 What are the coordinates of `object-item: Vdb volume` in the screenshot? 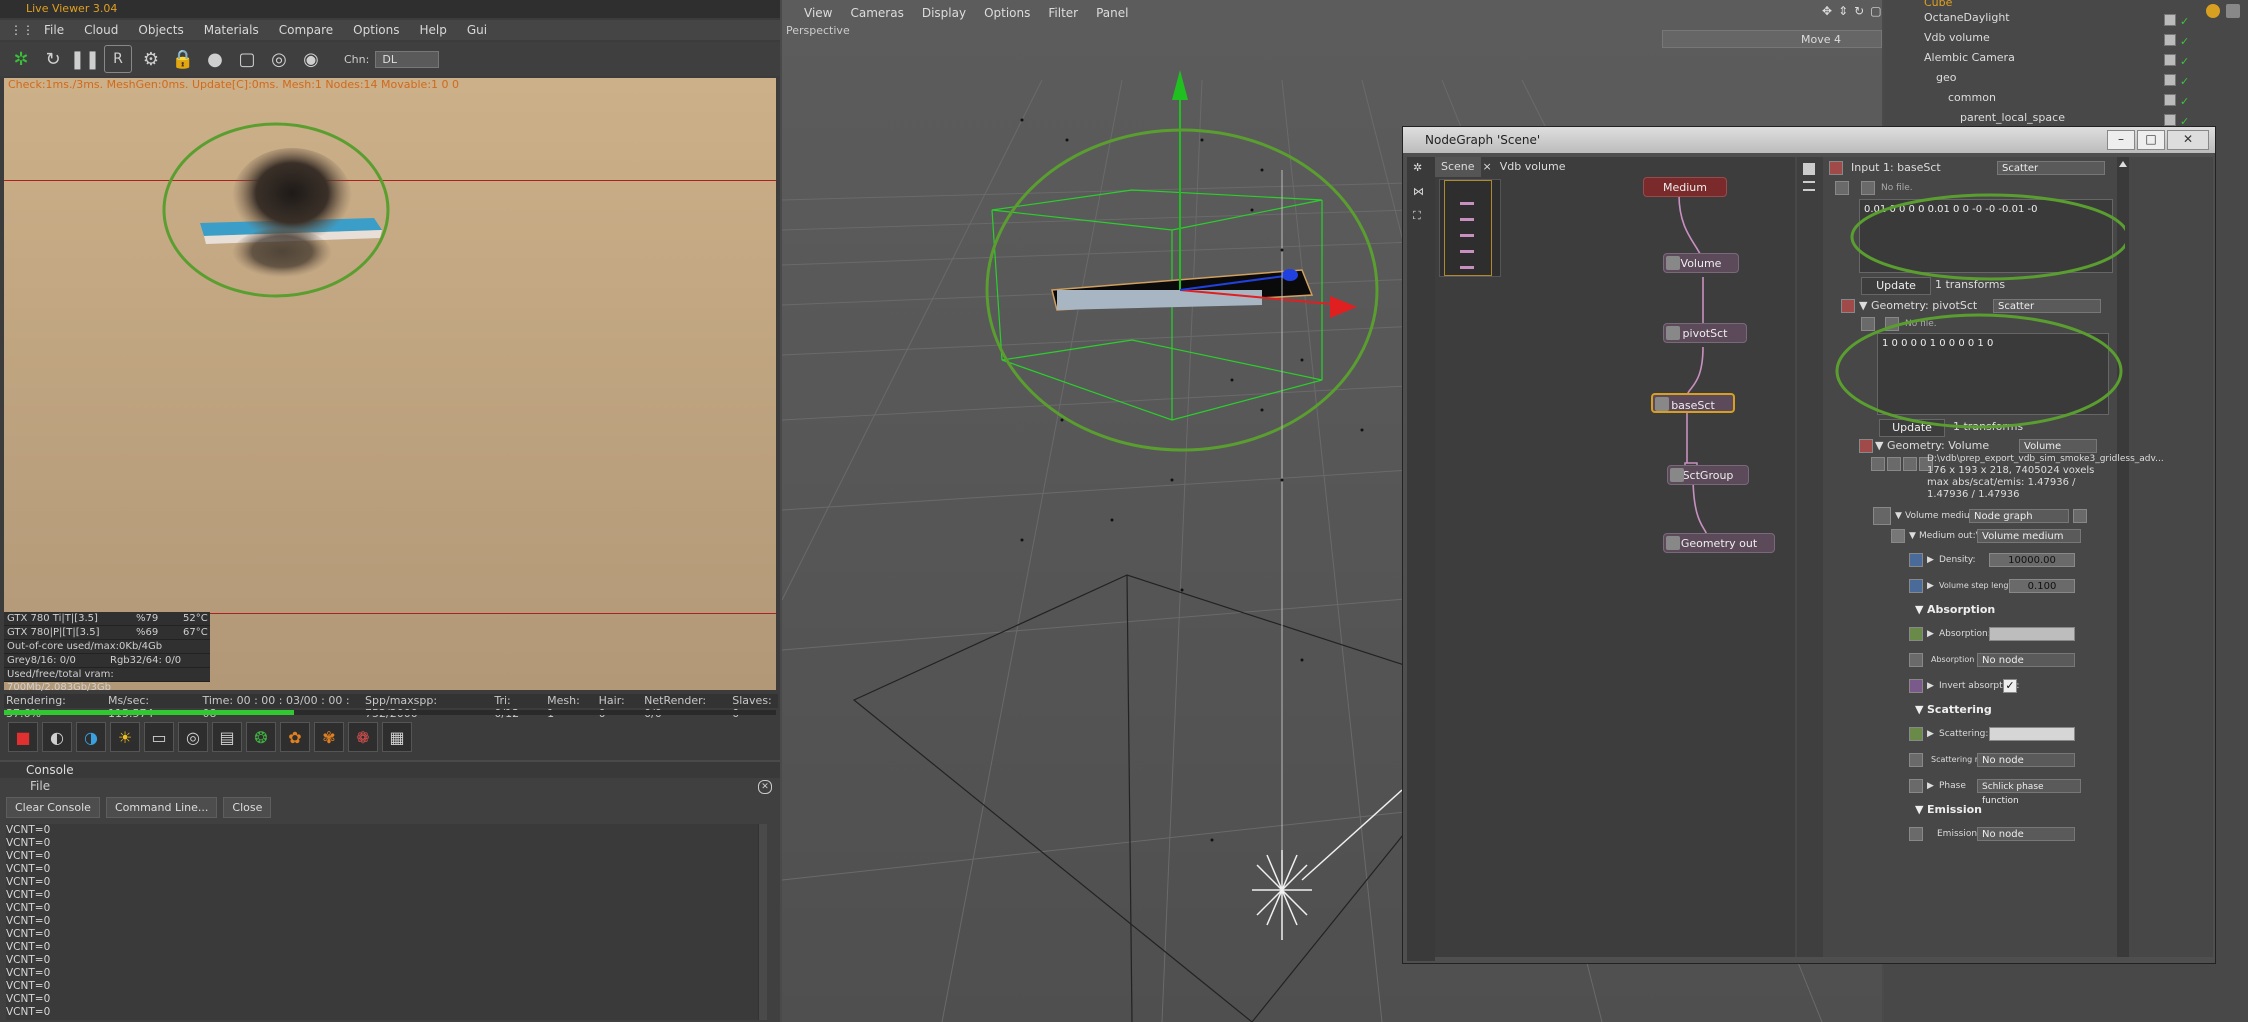 It's located at (1957, 38).